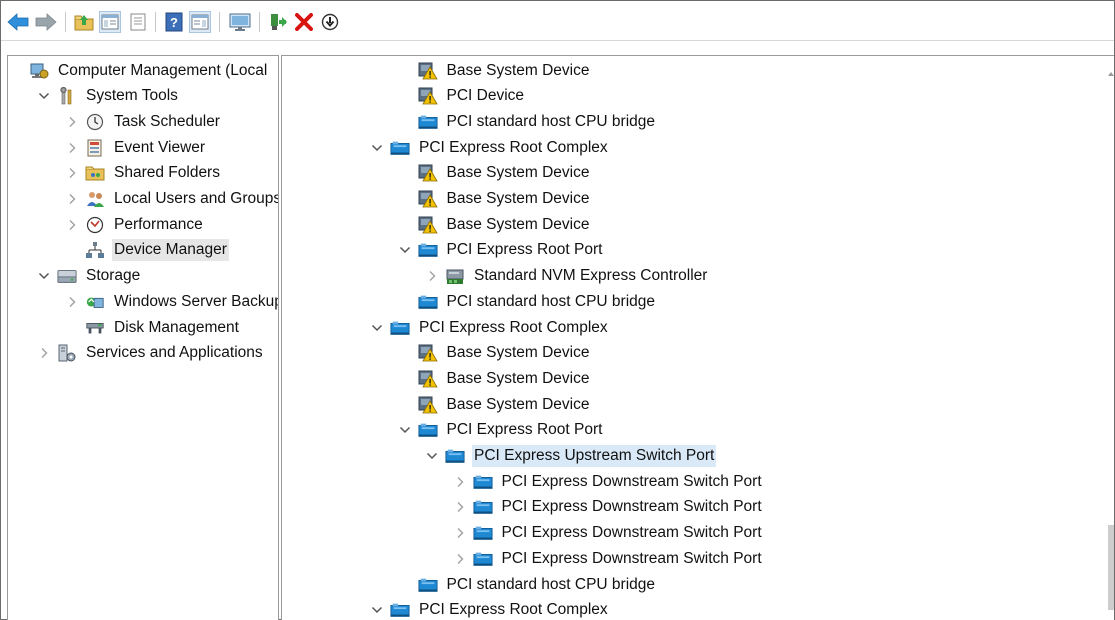 The height and width of the screenshot is (620, 1115). I want to click on back-button, so click(18, 22).